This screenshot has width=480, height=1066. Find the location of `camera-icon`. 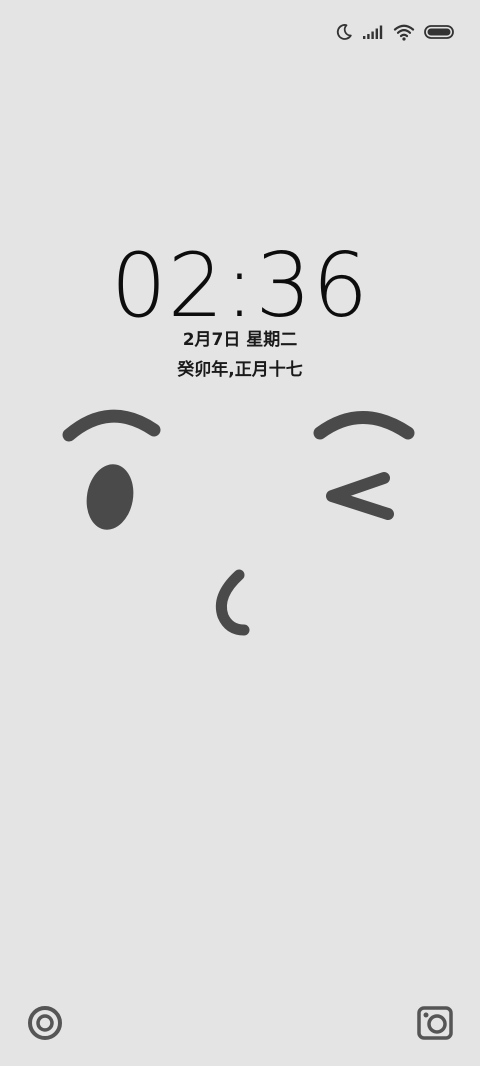

camera-icon is located at coordinates (435, 1023).